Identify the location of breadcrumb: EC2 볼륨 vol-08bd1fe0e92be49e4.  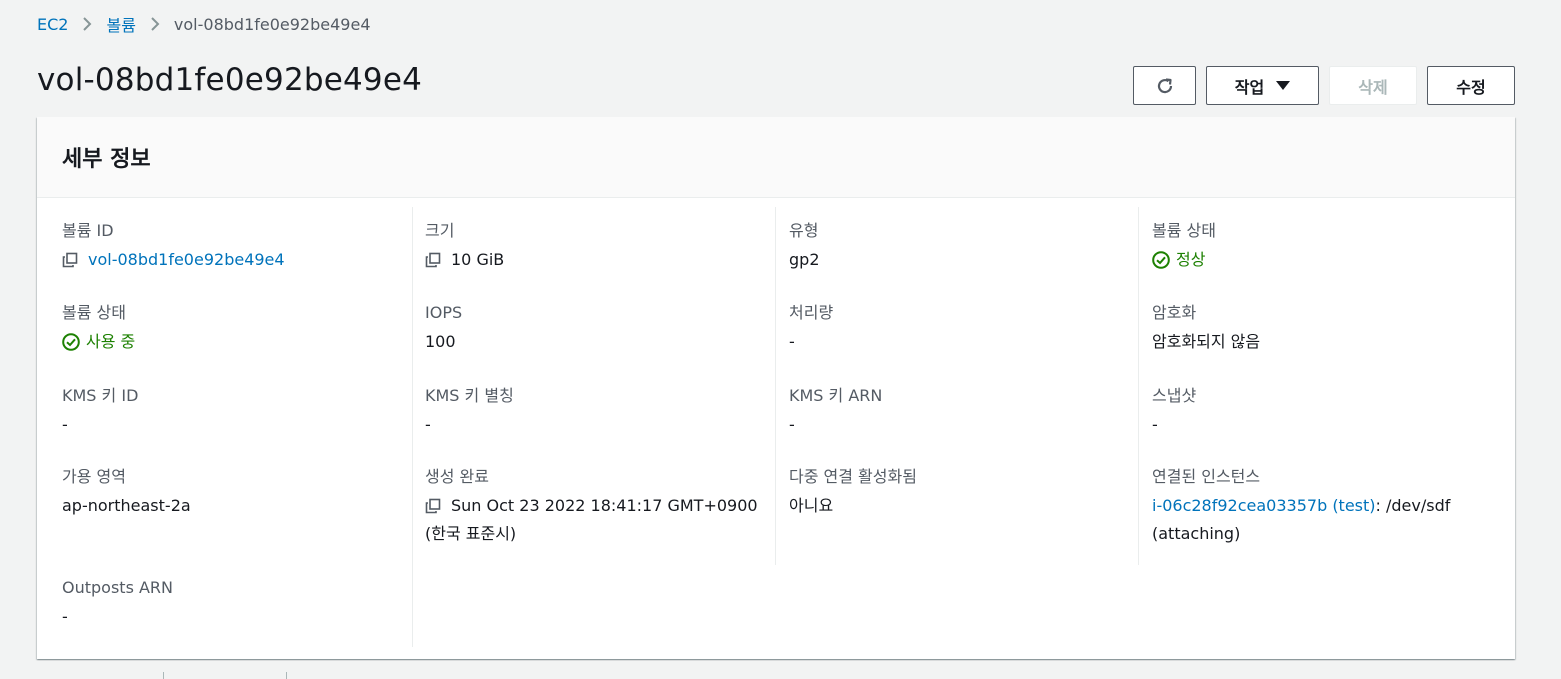
(204, 24).